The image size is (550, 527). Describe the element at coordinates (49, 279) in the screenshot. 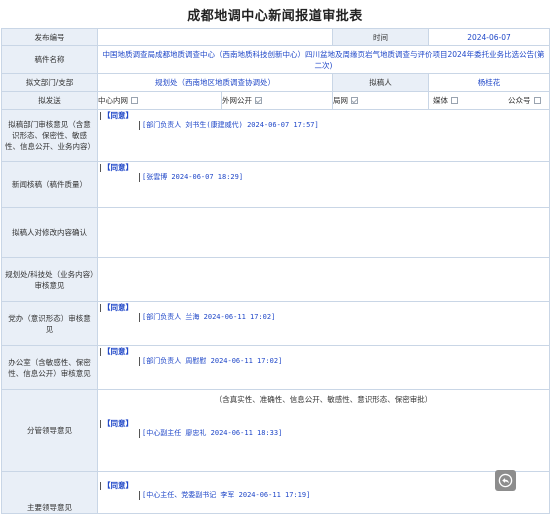

I see `planning-review-label: 规划处/科技处（业务内容）审核意见` at that location.